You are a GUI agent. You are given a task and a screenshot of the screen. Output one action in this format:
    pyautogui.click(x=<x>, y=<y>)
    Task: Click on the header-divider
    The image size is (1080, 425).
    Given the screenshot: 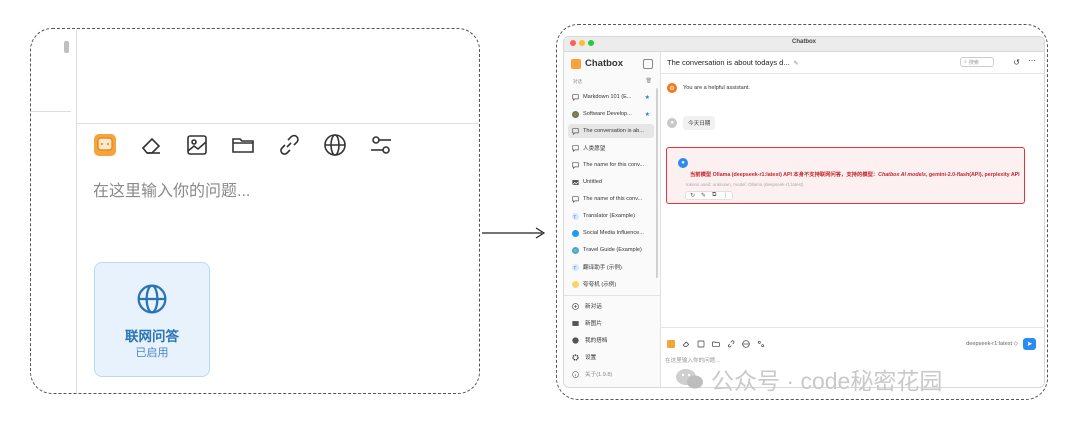 What is the action you would take?
    pyautogui.click(x=852, y=73)
    